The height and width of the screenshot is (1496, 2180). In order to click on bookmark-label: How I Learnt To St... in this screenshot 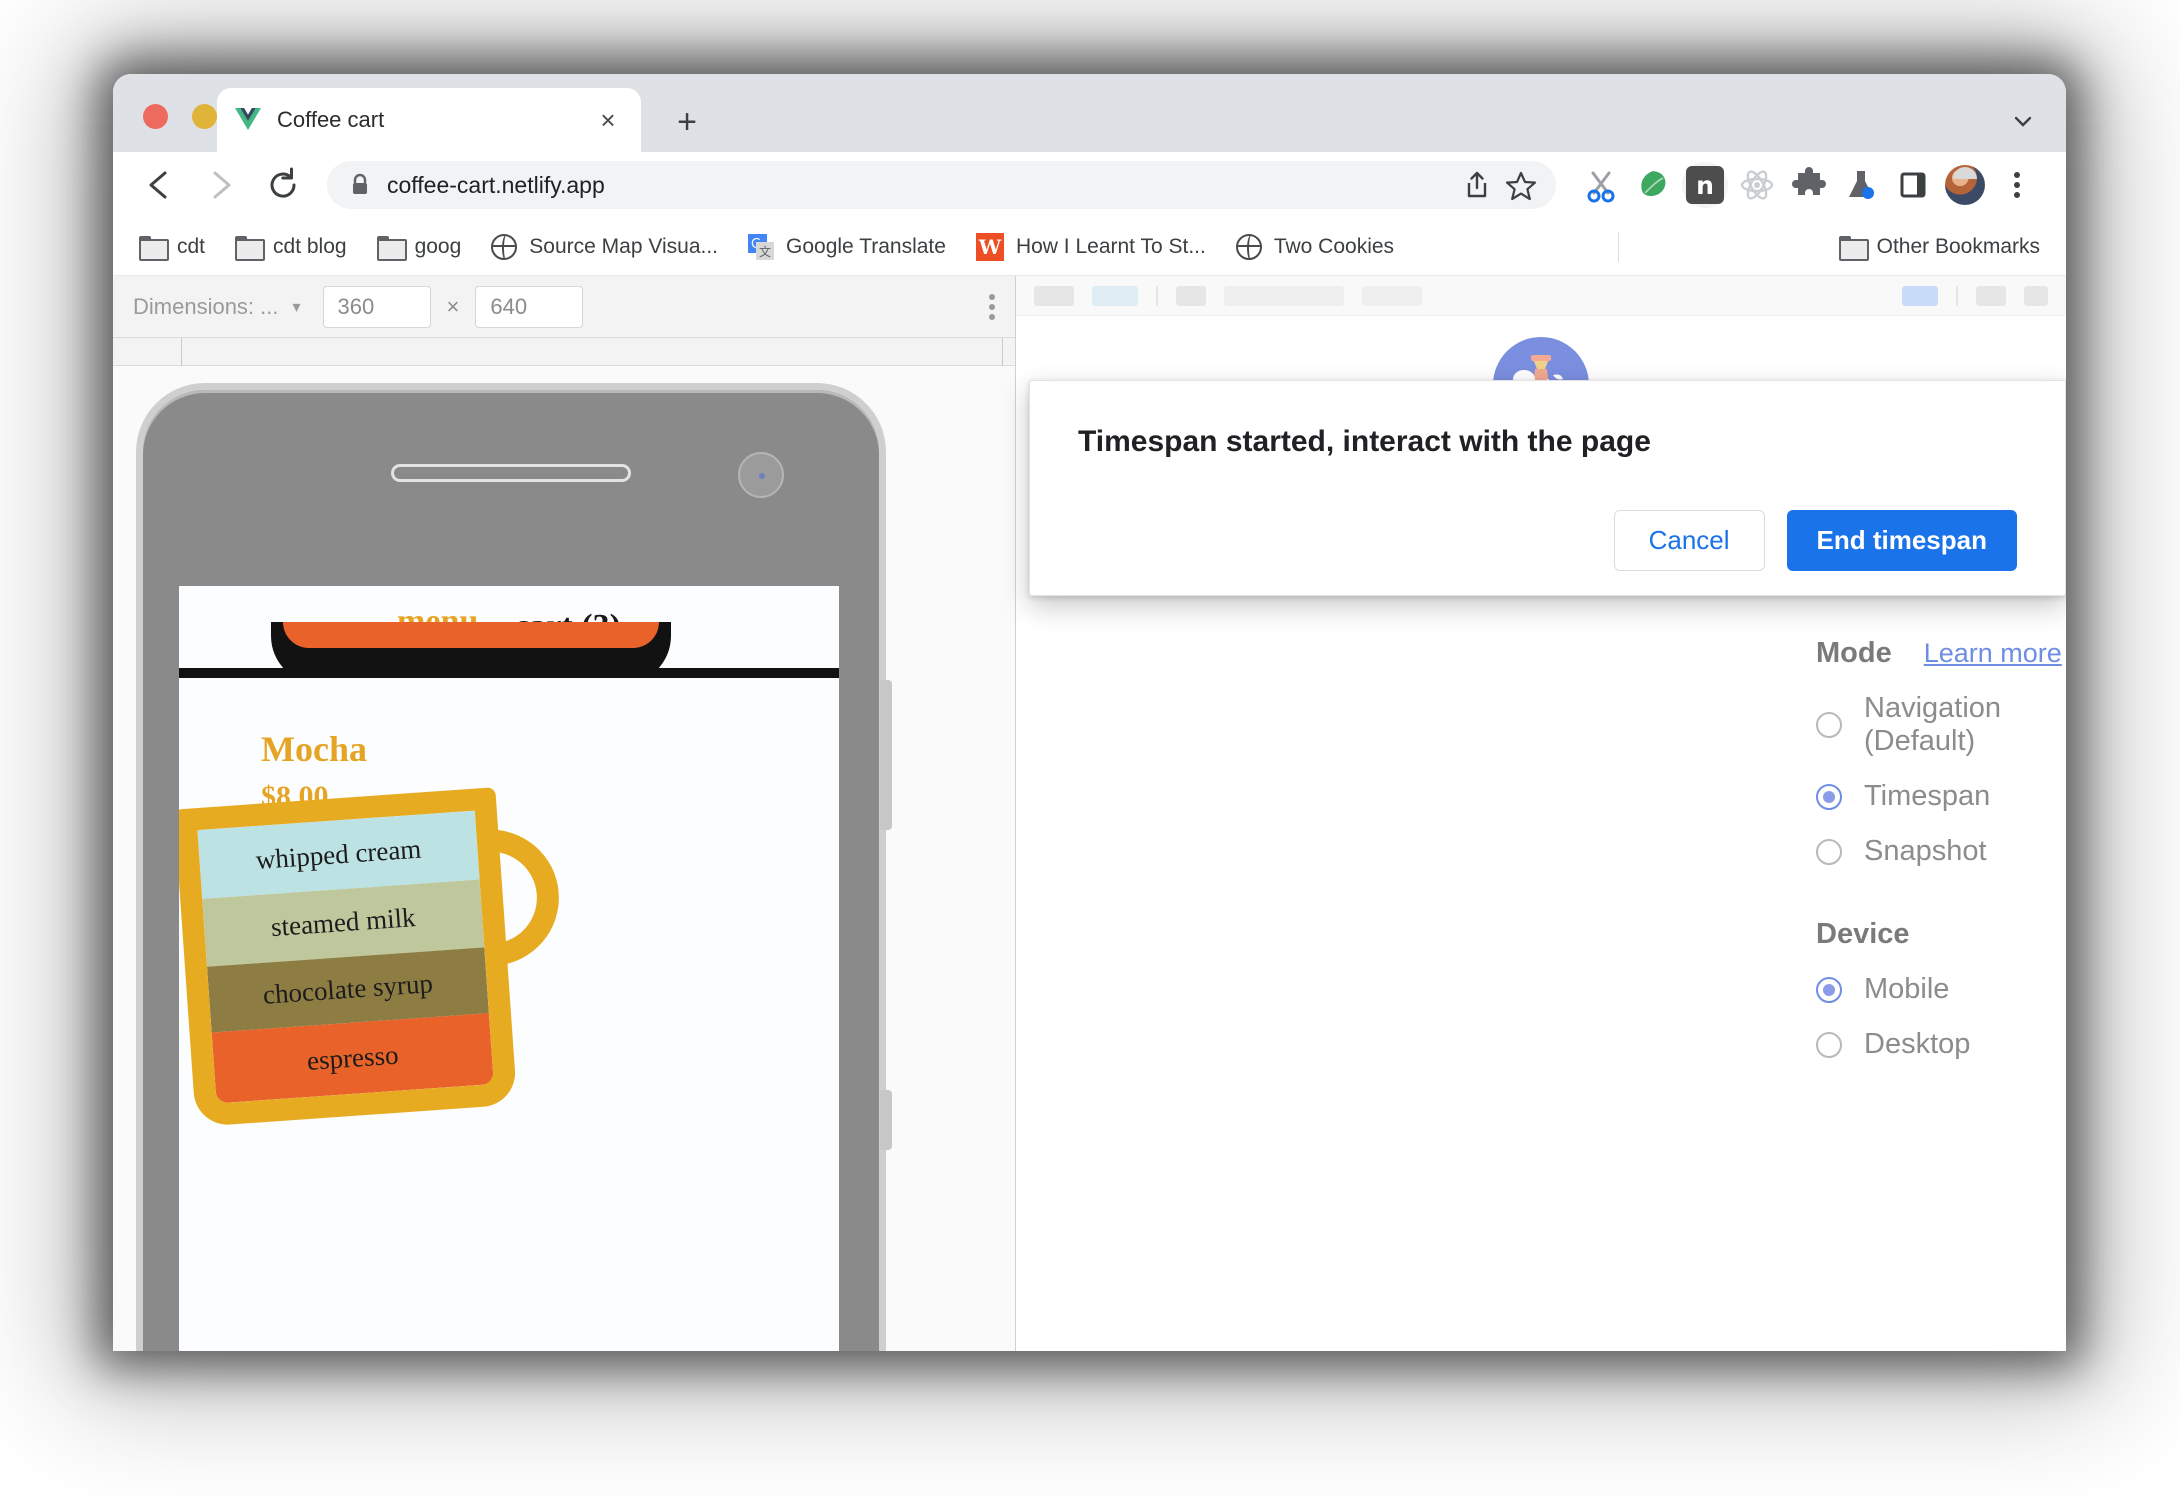, I will do `click(1110, 246)`.